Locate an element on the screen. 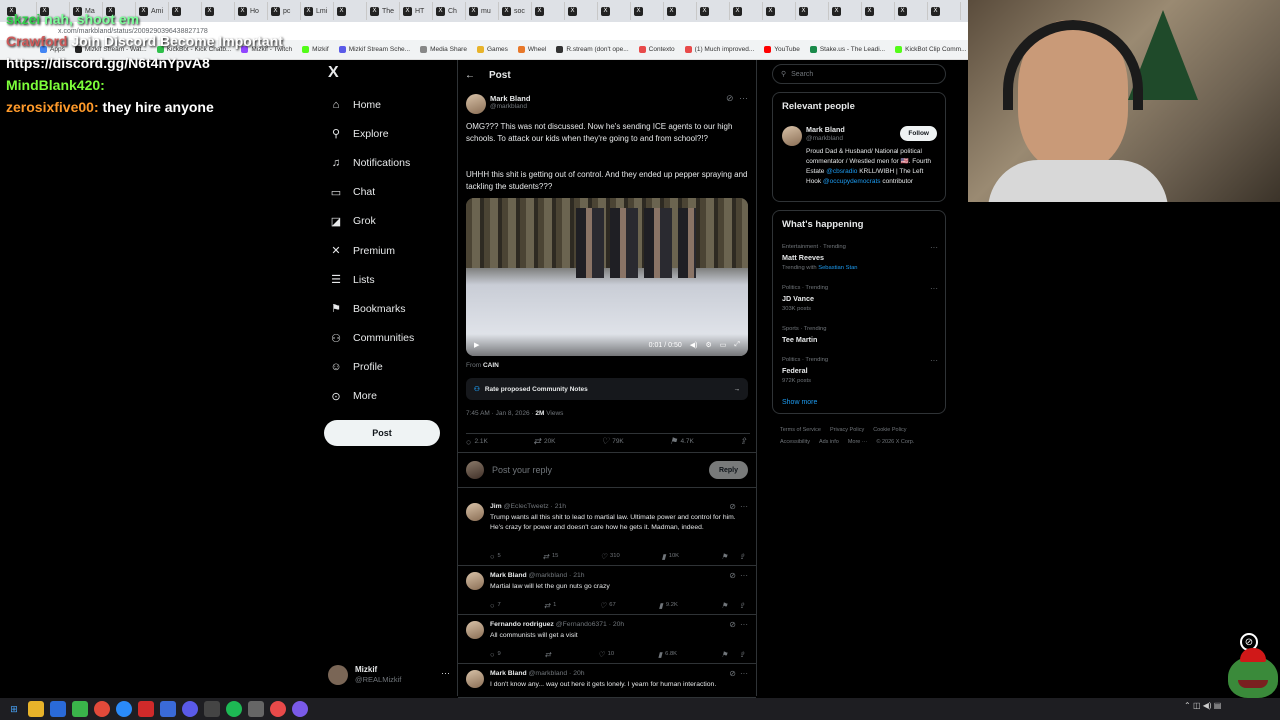 The image size is (1280, 720). browser-tab: X Ch is located at coordinates (449, 11).